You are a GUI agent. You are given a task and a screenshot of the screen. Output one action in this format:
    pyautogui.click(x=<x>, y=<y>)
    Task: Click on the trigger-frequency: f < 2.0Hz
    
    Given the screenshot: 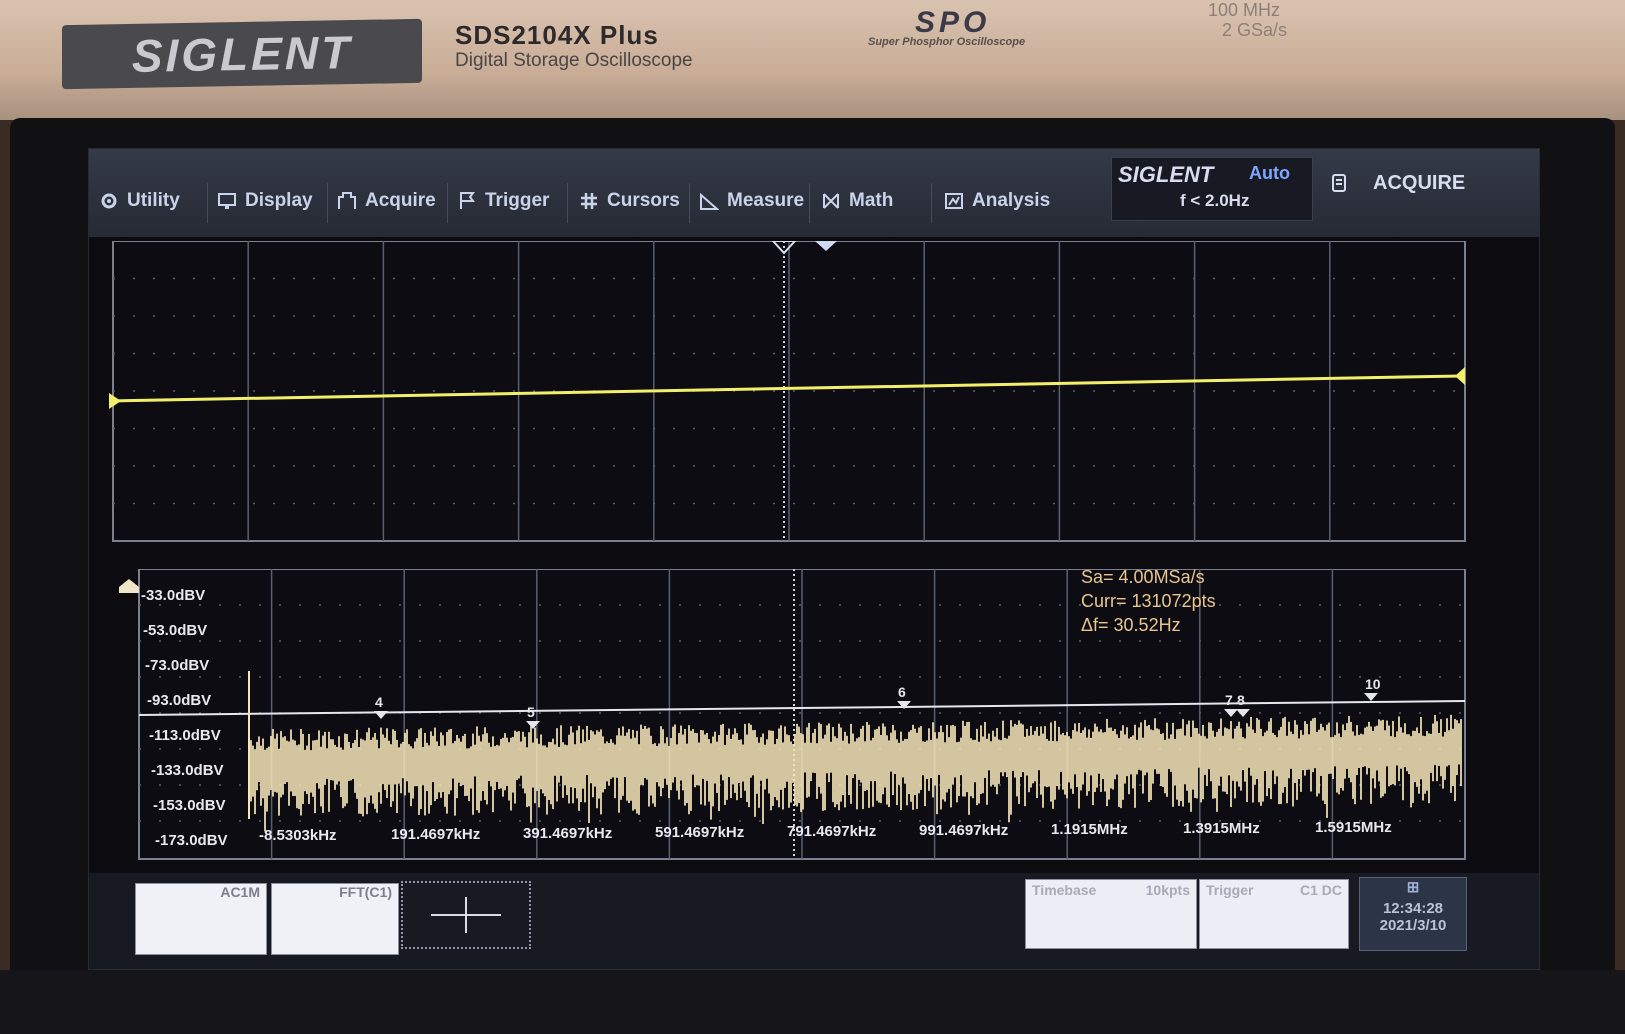 What is the action you would take?
    pyautogui.click(x=1215, y=200)
    